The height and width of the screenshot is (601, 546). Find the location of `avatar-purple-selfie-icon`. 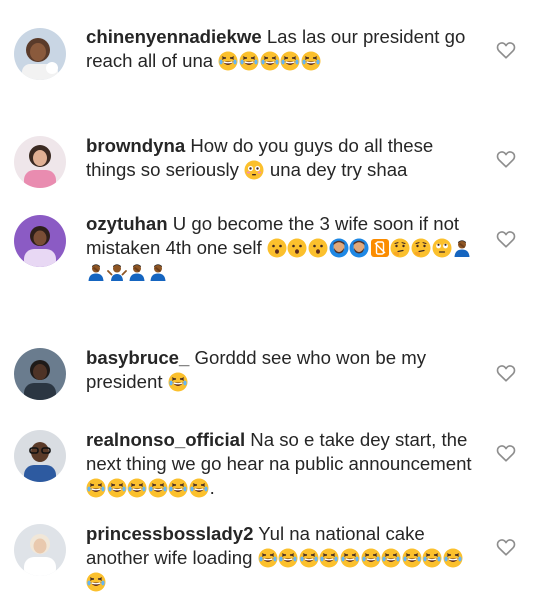

avatar-purple-selfie-icon is located at coordinates (40, 241).